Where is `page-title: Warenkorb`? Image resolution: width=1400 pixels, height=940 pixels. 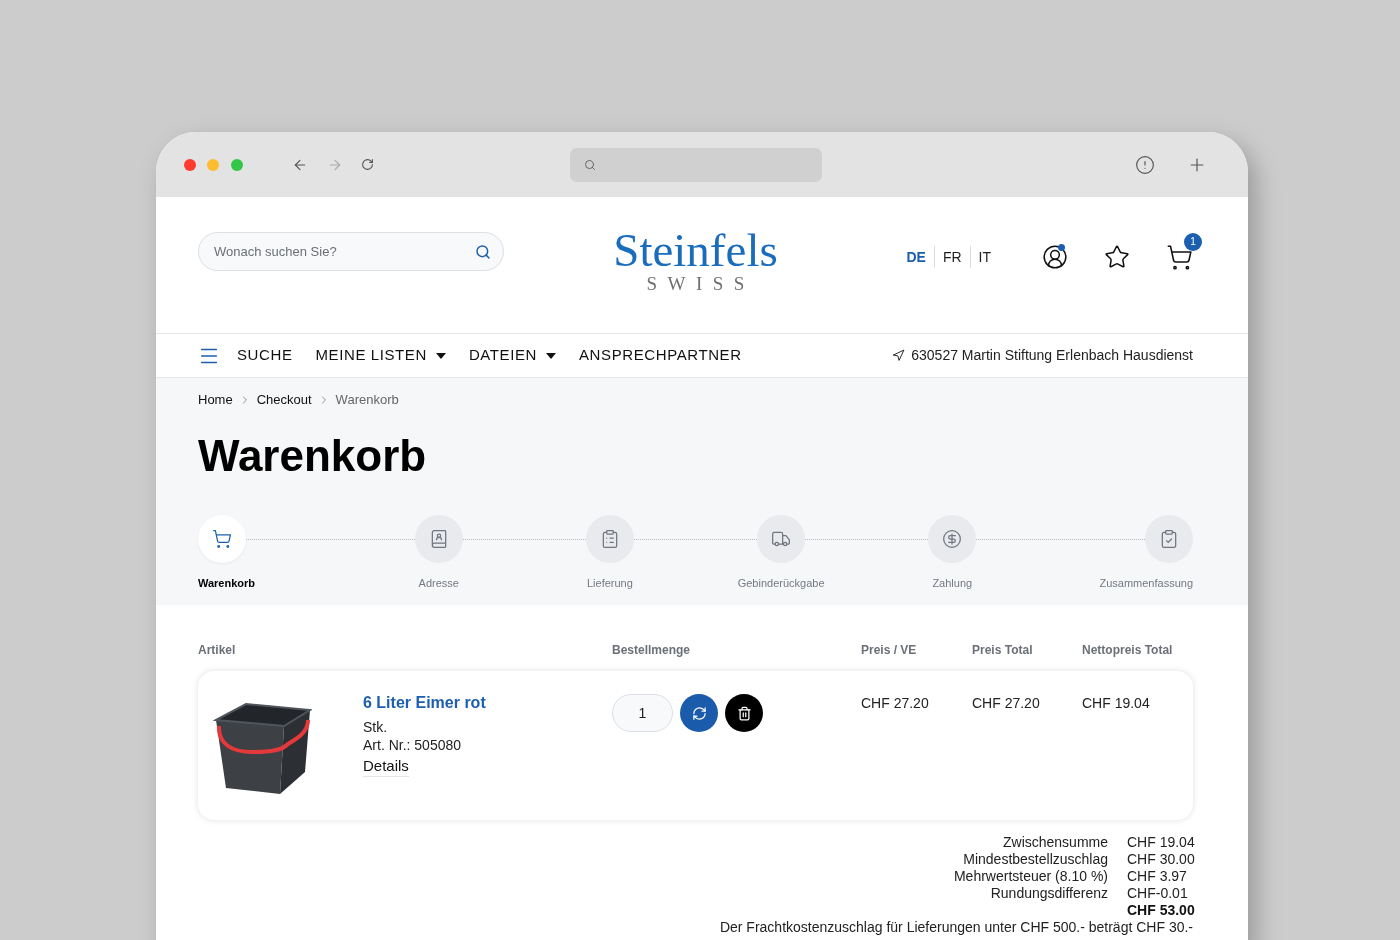 page-title: Warenkorb is located at coordinates (312, 456).